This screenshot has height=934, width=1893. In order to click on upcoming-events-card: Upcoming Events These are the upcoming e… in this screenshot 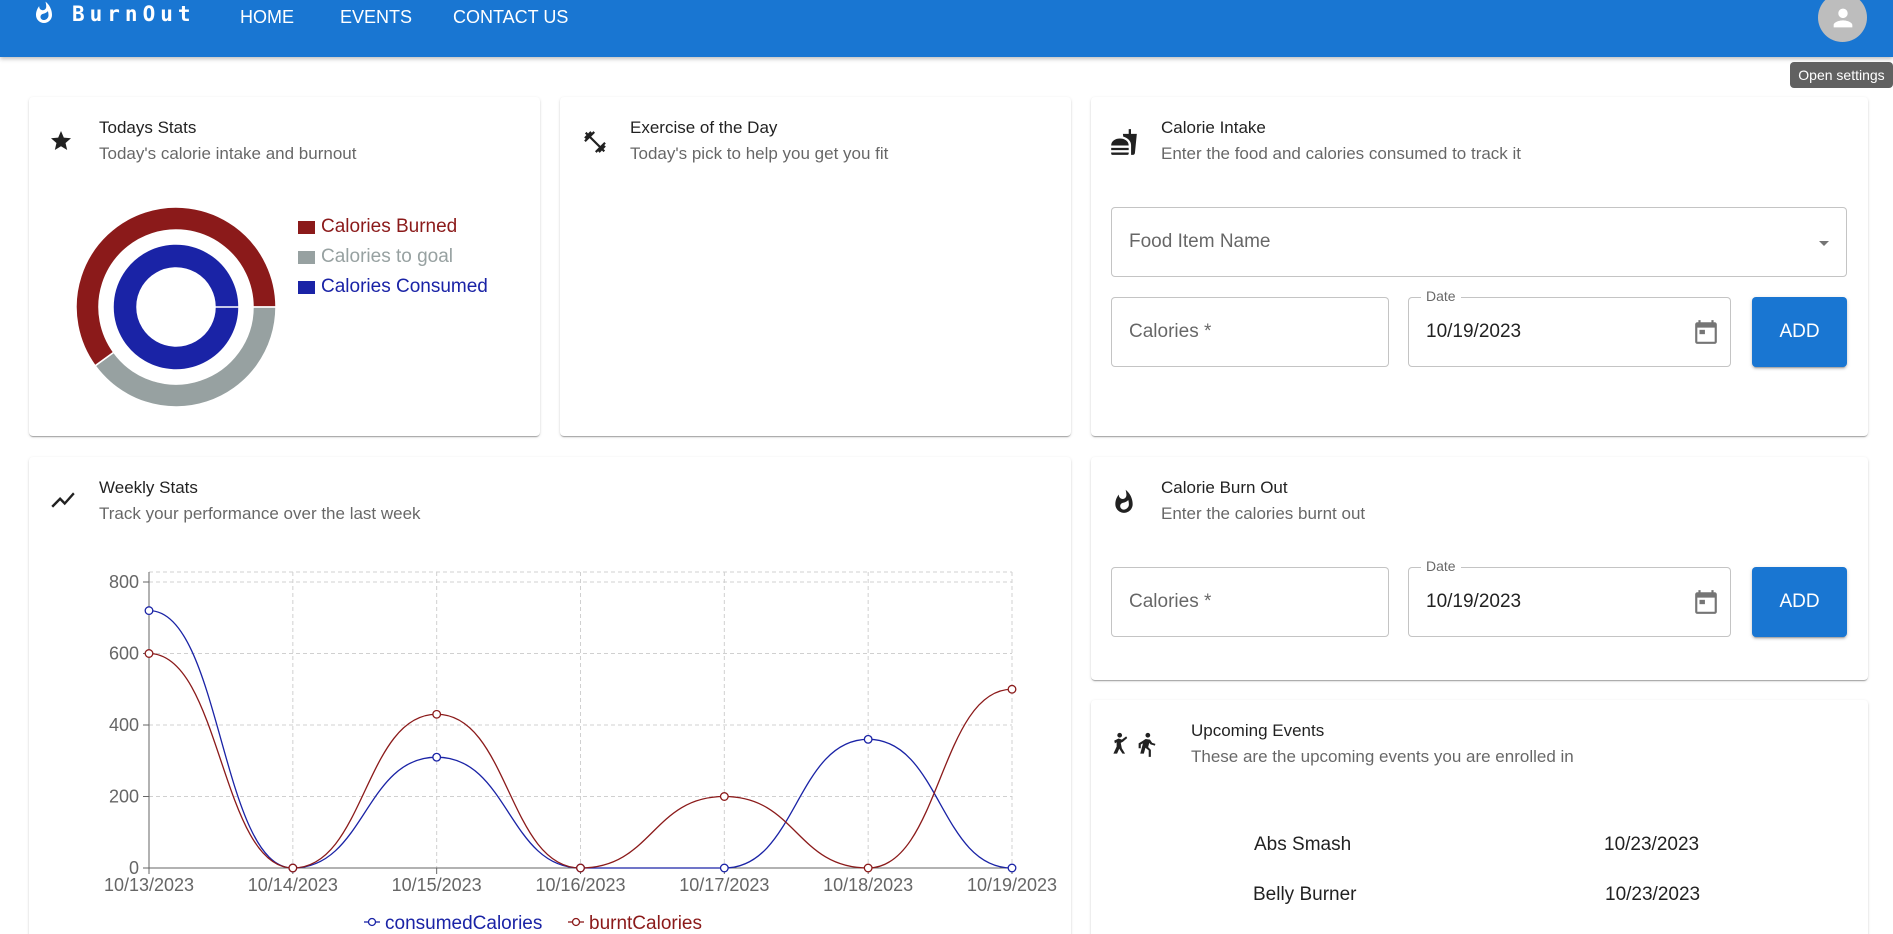, I will do `click(1479, 817)`.